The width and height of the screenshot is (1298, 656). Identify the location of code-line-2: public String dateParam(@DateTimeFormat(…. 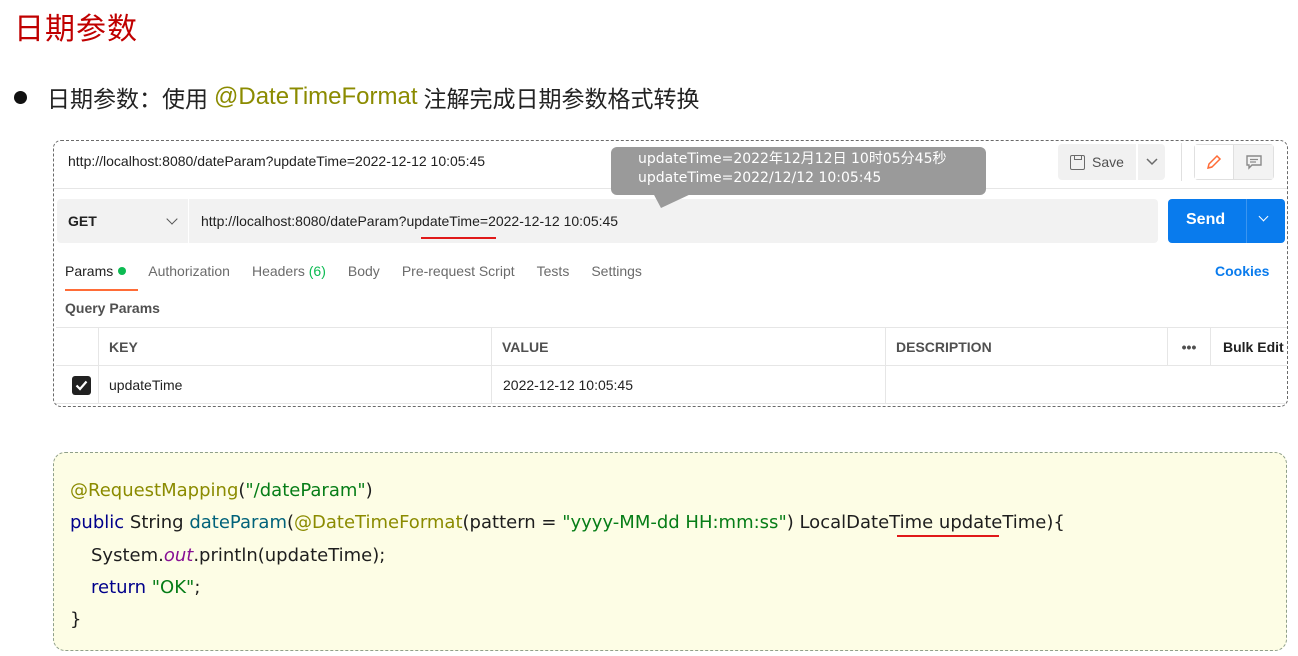
(567, 522).